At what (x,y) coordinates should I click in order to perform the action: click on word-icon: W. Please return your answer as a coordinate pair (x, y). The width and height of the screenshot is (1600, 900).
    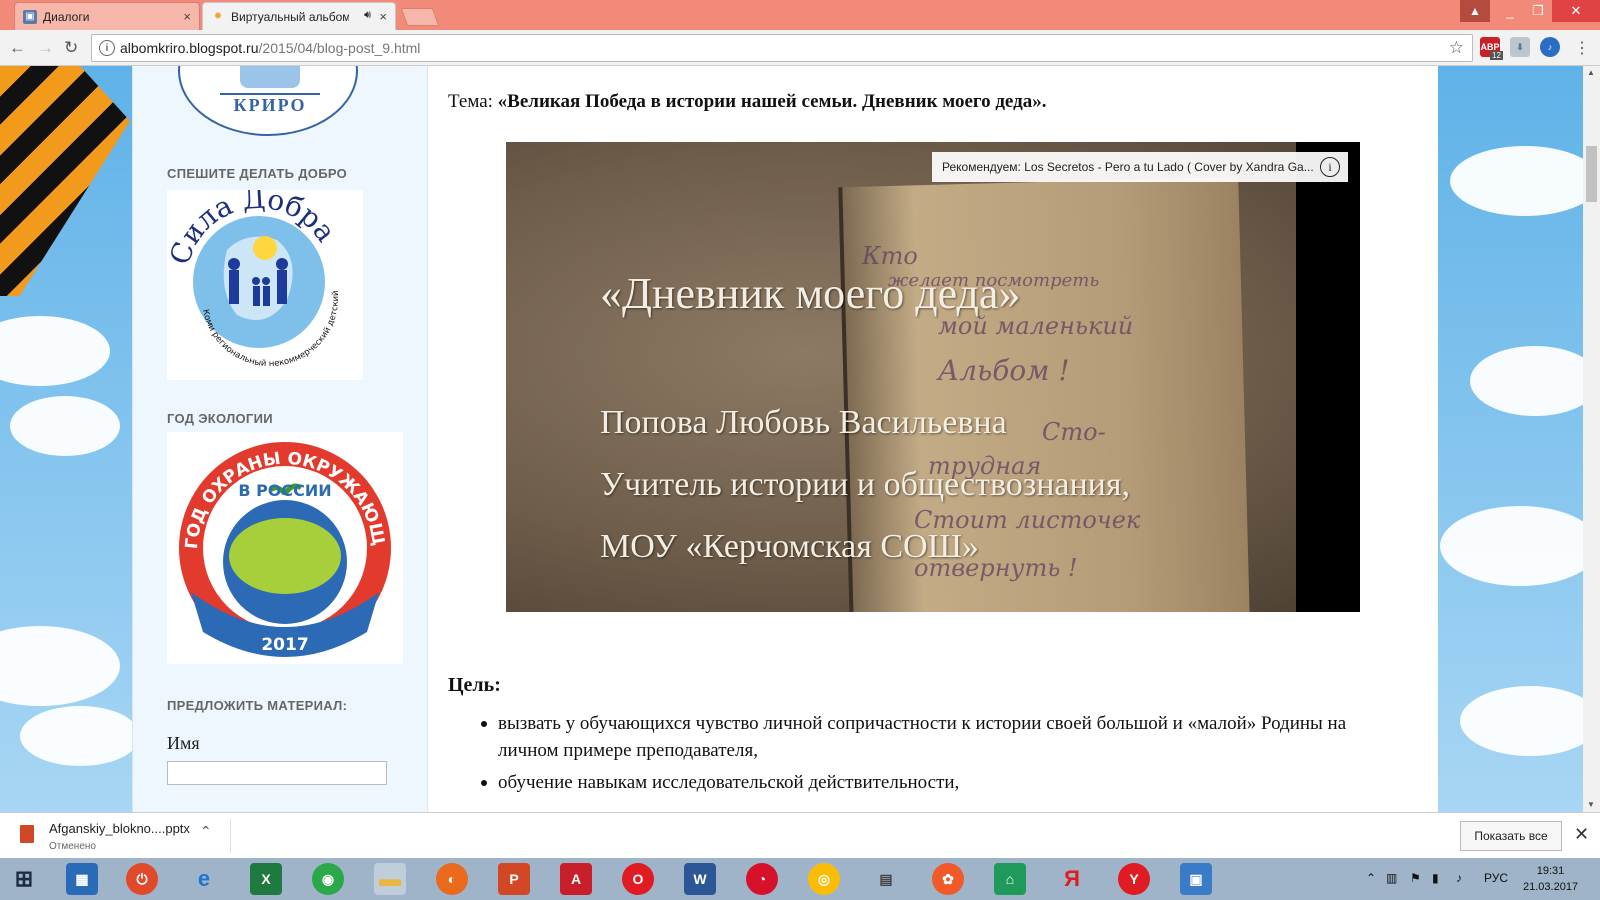
    Looking at the image, I should click on (700, 879).